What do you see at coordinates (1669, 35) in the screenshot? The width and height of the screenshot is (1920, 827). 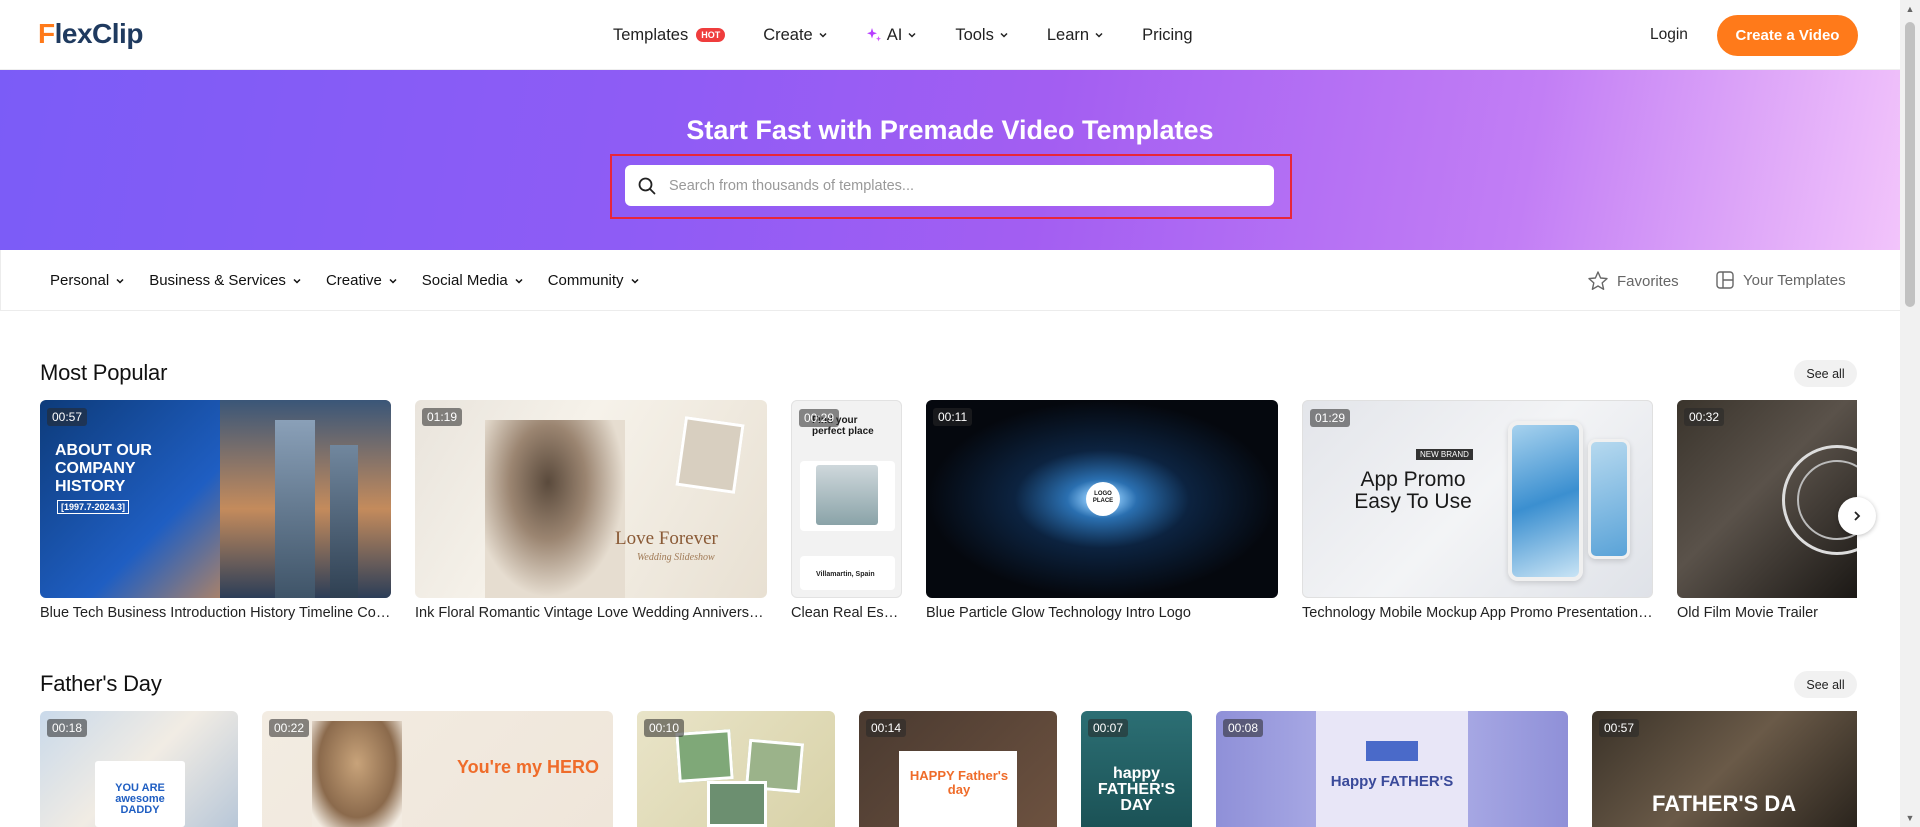 I see `login-link: Login` at bounding box center [1669, 35].